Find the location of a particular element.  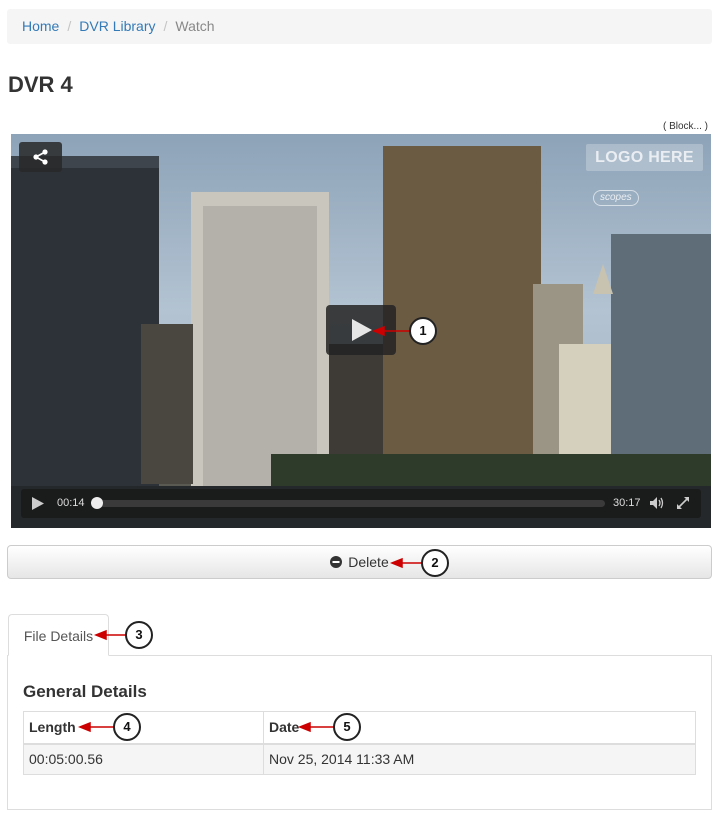

callout-number: 5 is located at coordinates (347, 727).